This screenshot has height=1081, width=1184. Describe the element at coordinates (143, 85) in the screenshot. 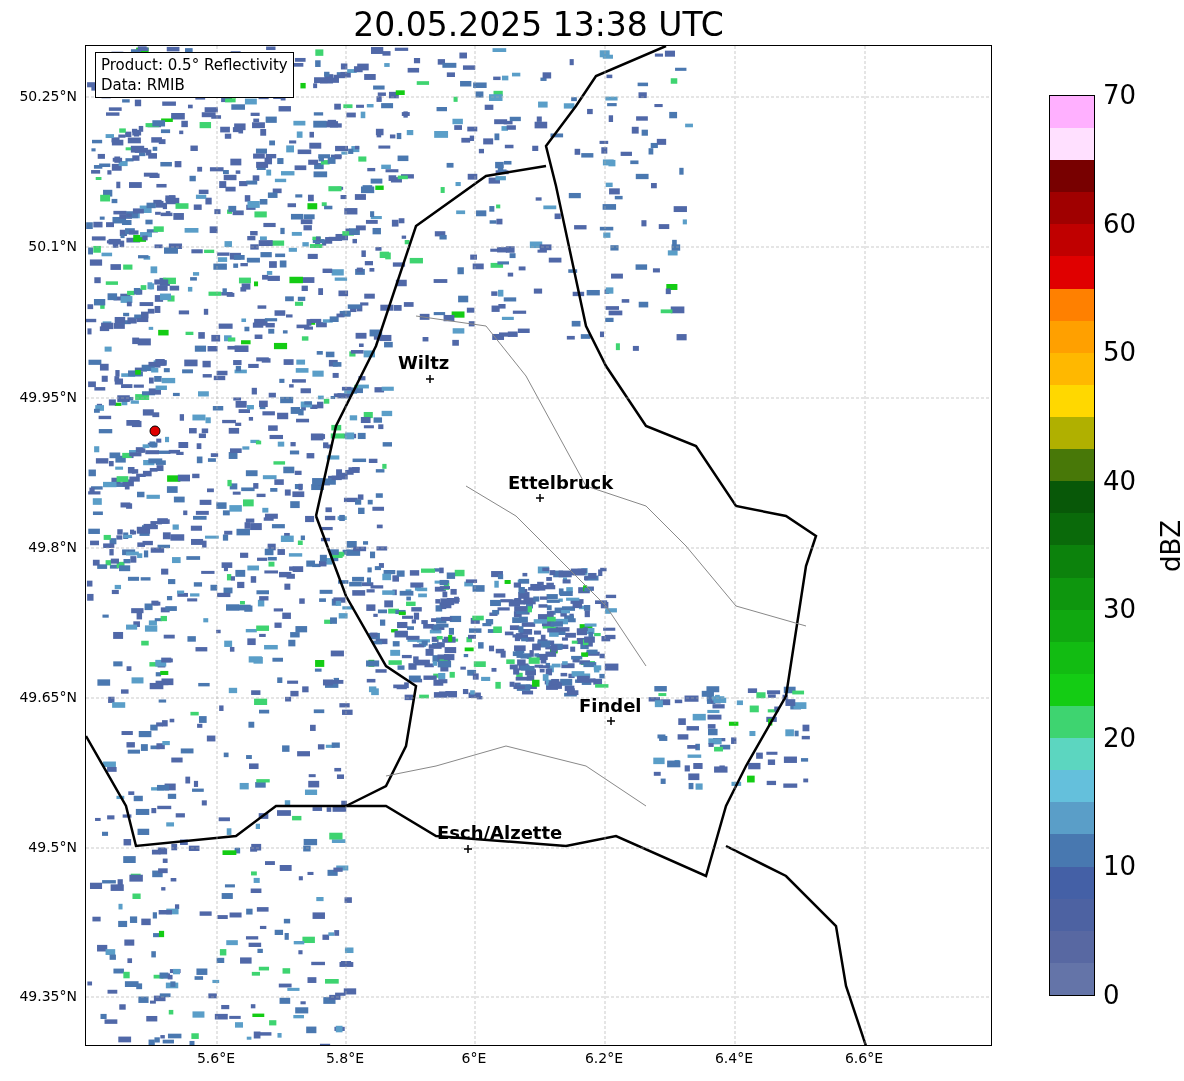

I see `data-source-text: Data: RMIB` at that location.